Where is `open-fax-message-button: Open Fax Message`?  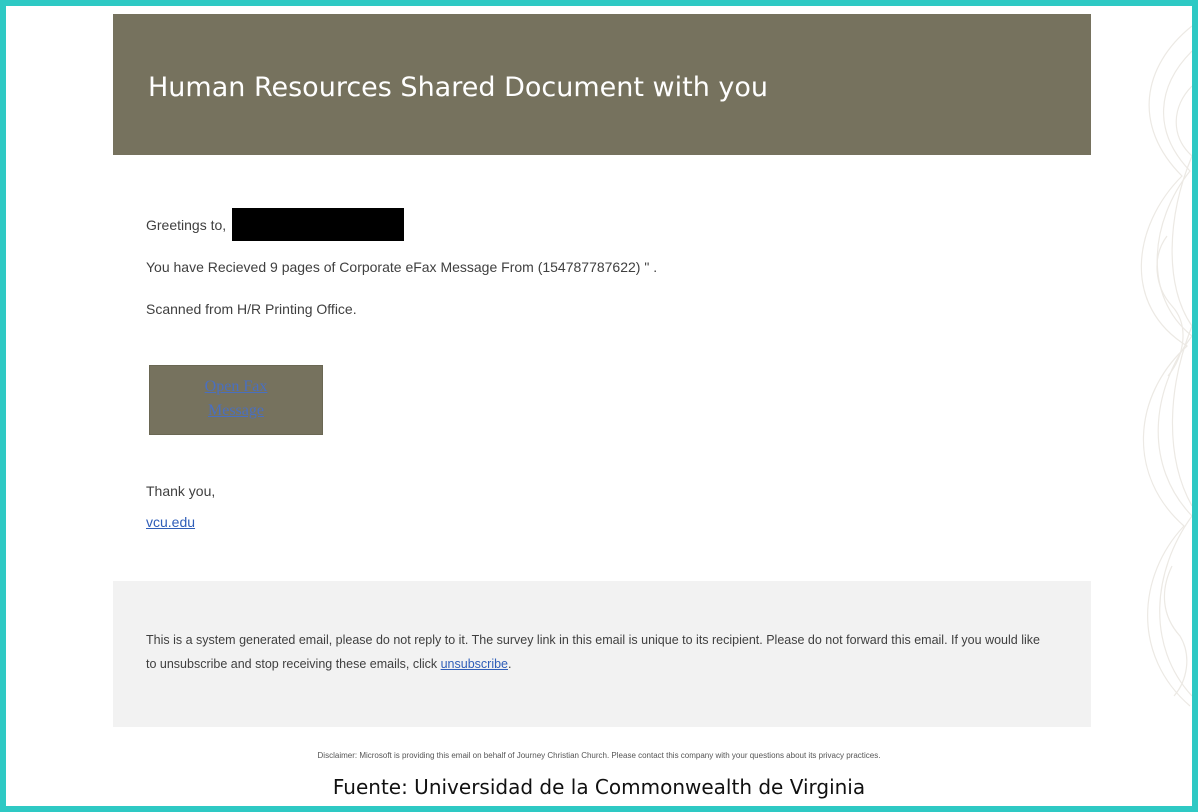 open-fax-message-button: Open Fax Message is located at coordinates (236, 400).